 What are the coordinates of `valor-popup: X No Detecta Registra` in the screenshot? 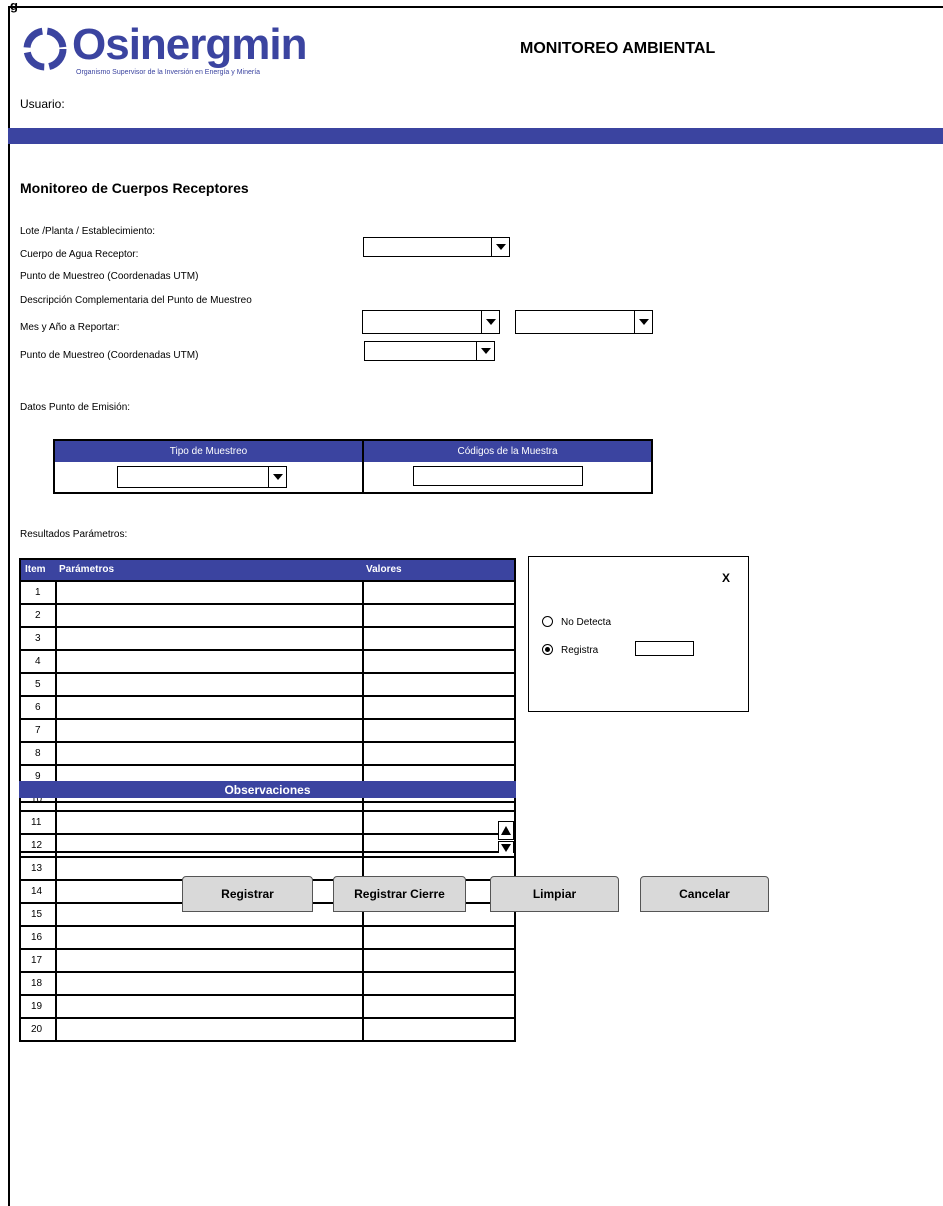 It's located at (638, 634).